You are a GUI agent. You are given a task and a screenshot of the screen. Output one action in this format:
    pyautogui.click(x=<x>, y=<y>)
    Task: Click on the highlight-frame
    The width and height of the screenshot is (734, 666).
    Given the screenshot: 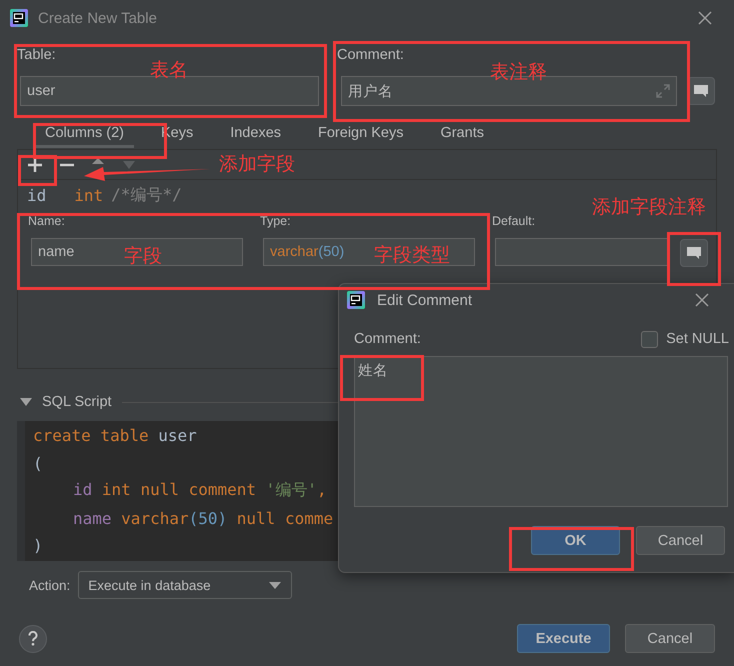 What is the action you would take?
    pyautogui.click(x=694, y=259)
    